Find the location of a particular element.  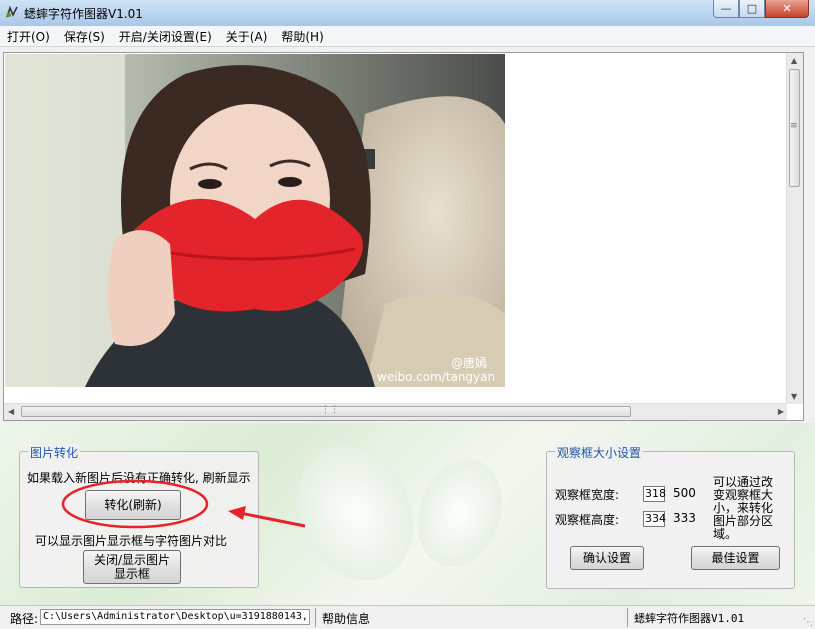

width-label: 观察框宽度: is located at coordinates (587, 495).